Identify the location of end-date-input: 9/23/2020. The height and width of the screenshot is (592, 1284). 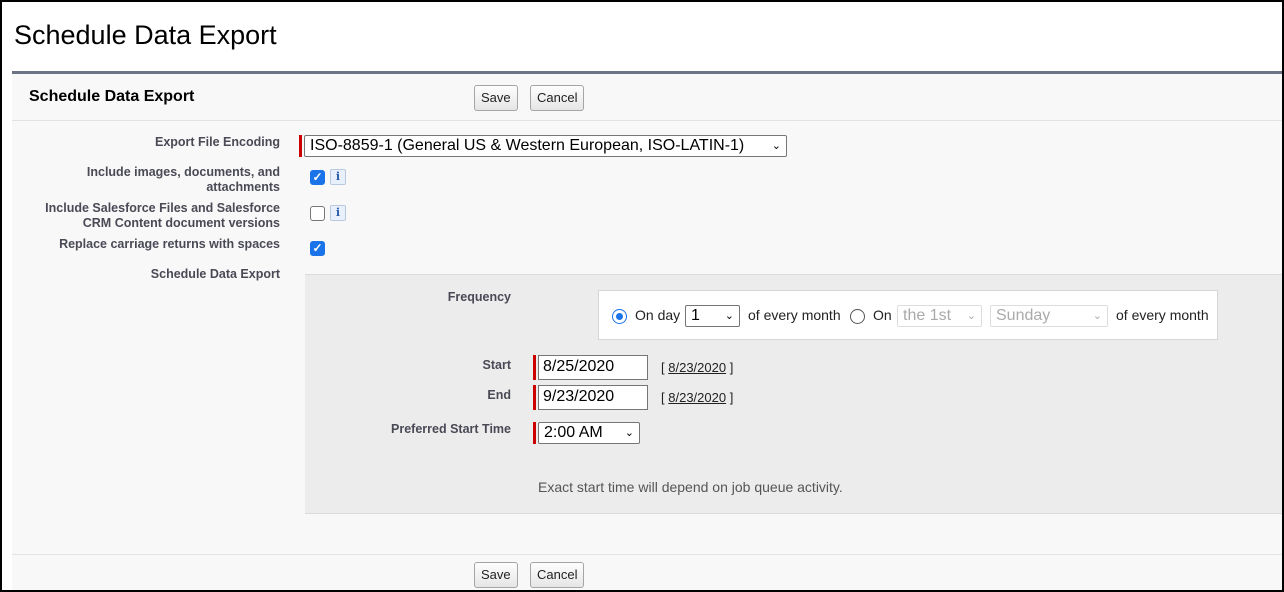
(593, 397).